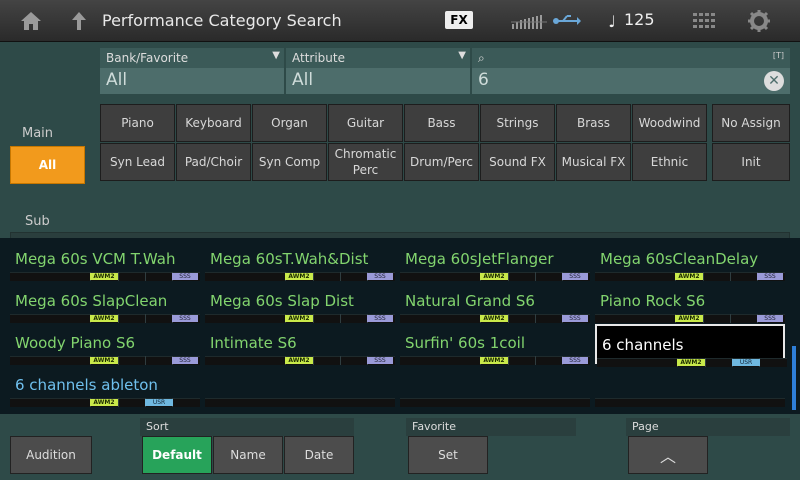  Describe the element at coordinates (751, 162) in the screenshot. I see `subcategory-init-button: Init` at that location.